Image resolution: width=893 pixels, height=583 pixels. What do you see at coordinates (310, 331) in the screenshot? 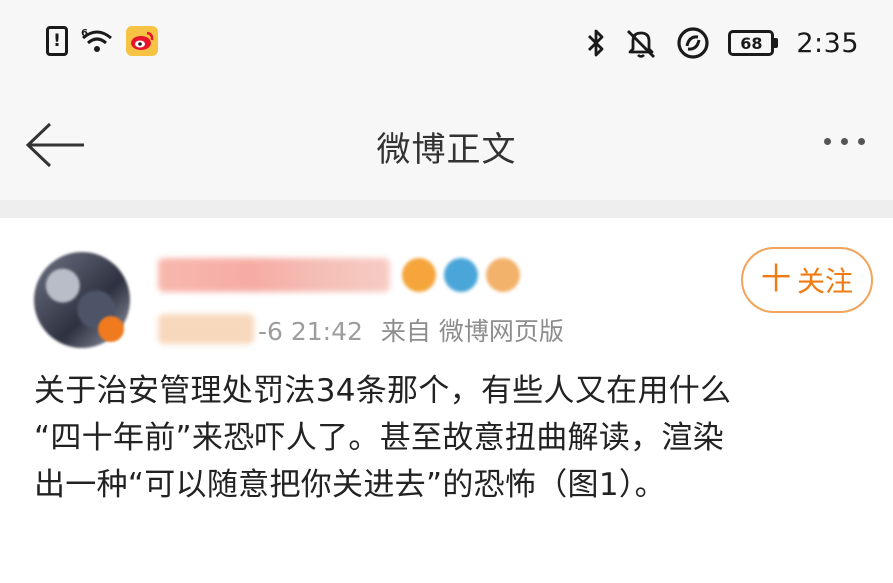
I see `post-time: -6 21:42` at bounding box center [310, 331].